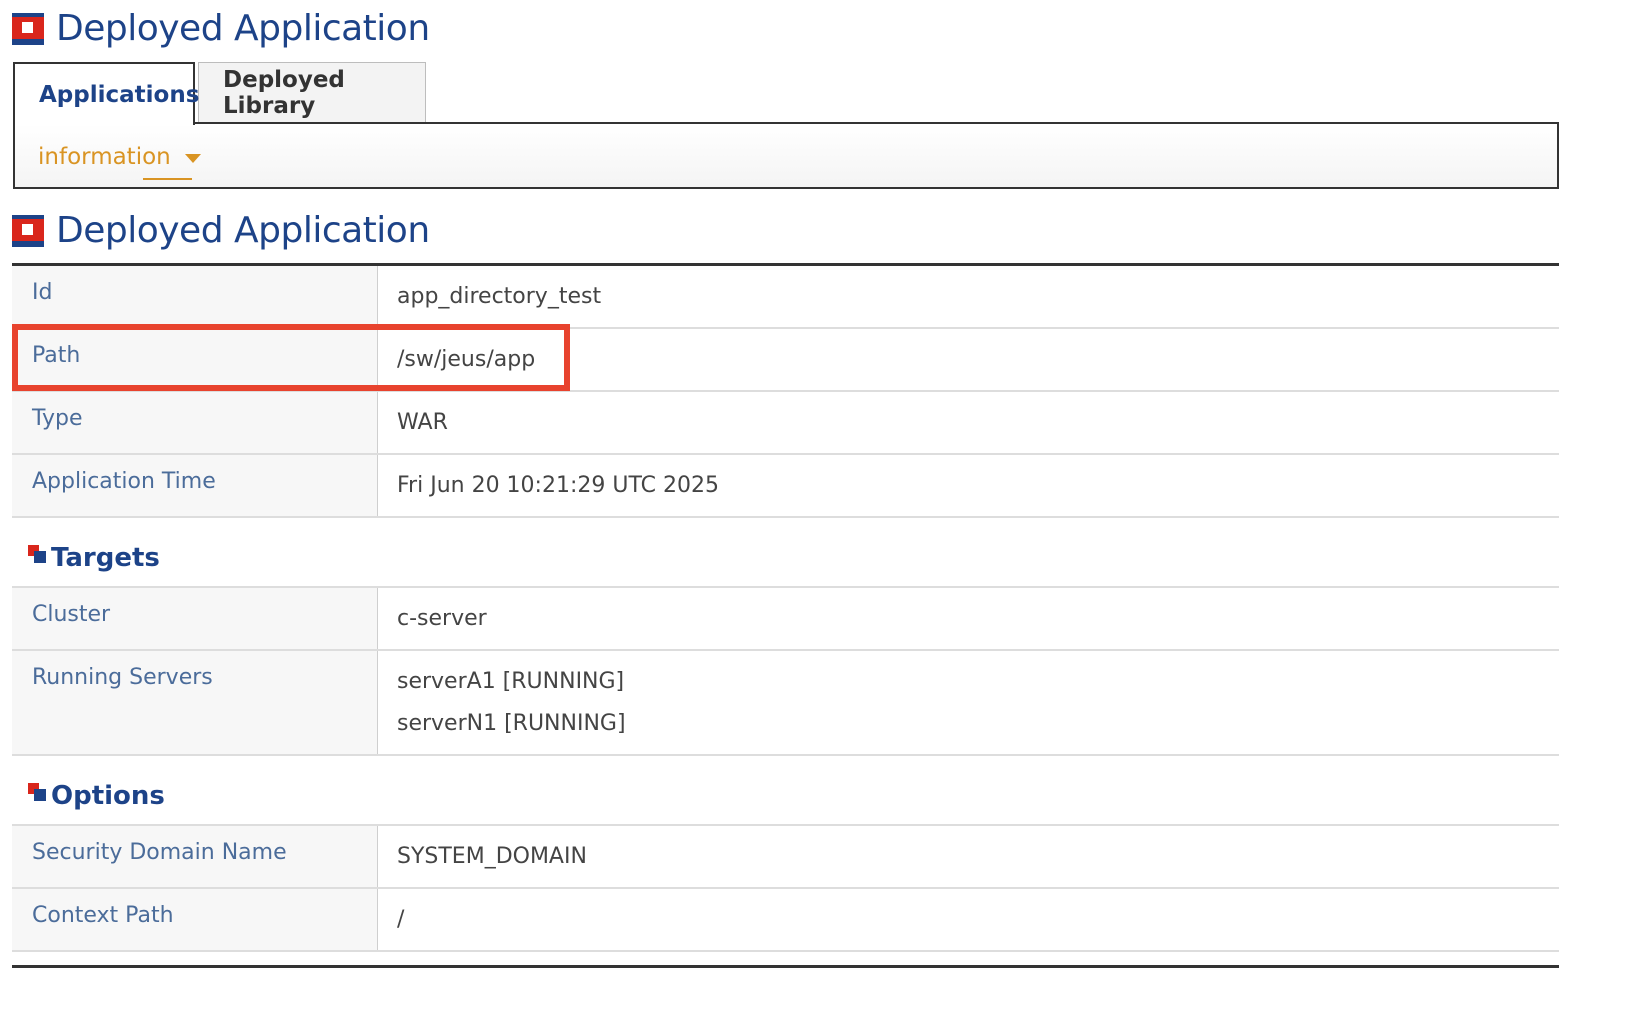  Describe the element at coordinates (968, 702) in the screenshot. I see `value-running-servers: serverA1 [RUNNING] serverN1 [RUNNING]` at that location.